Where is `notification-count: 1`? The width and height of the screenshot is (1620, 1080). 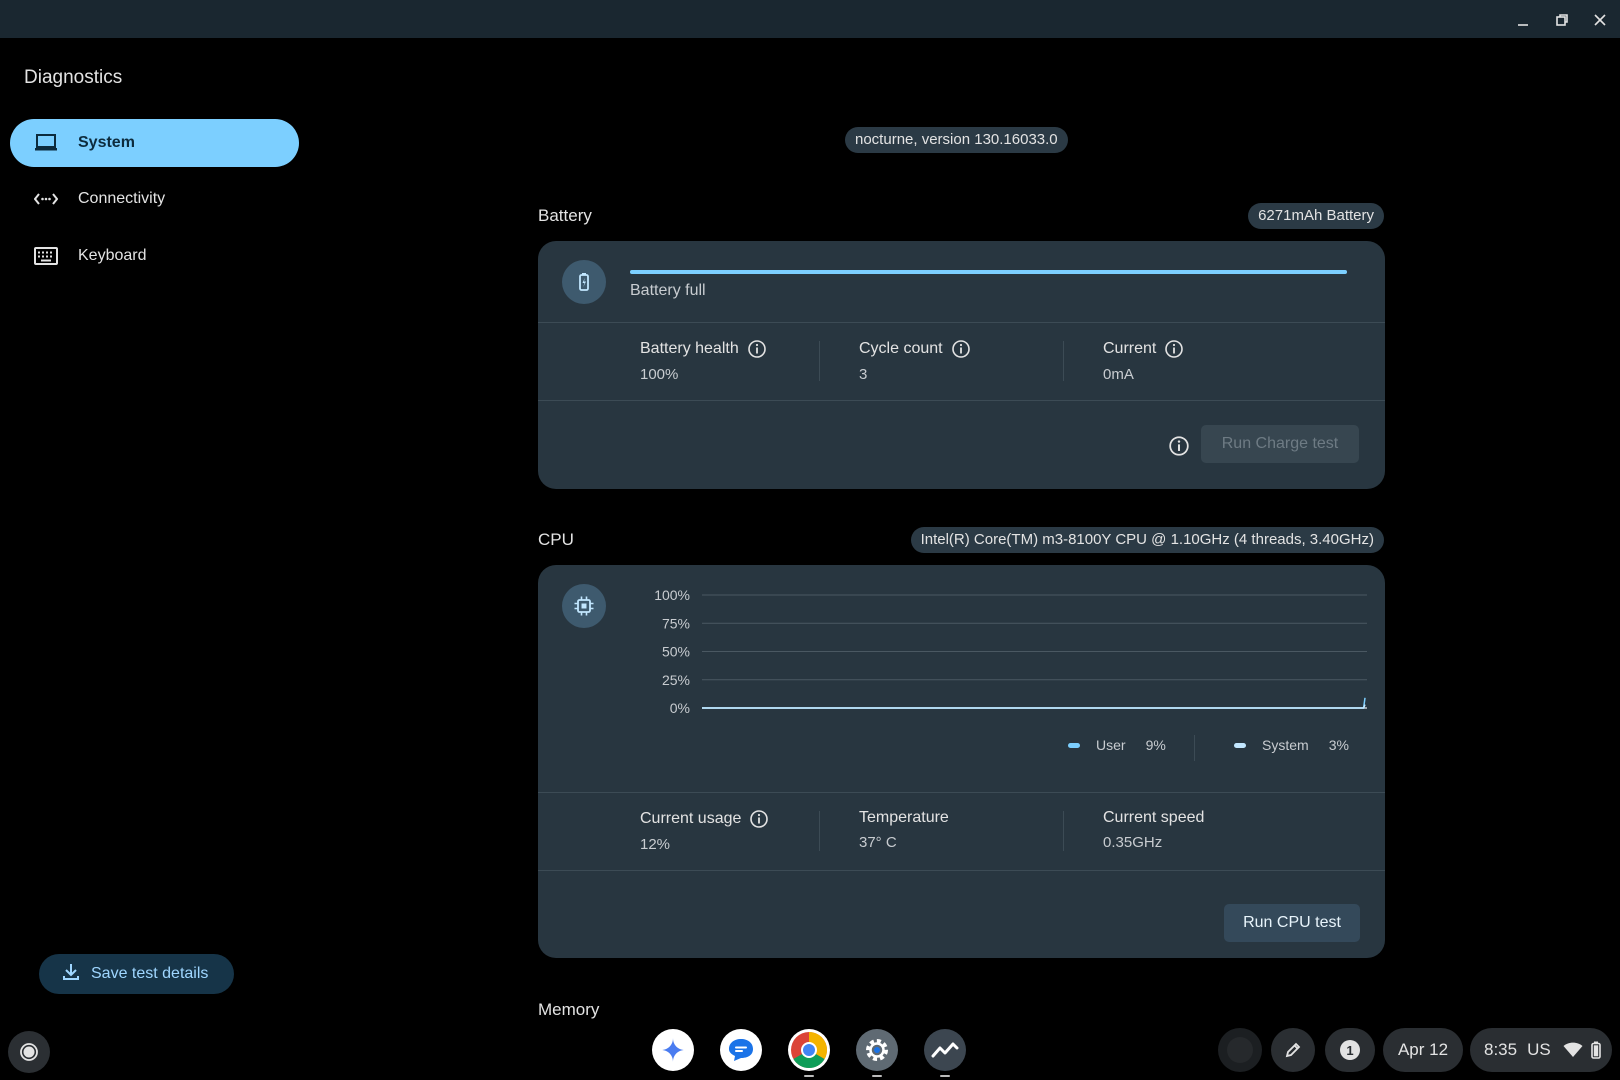
notification-count: 1 is located at coordinates (1350, 1050).